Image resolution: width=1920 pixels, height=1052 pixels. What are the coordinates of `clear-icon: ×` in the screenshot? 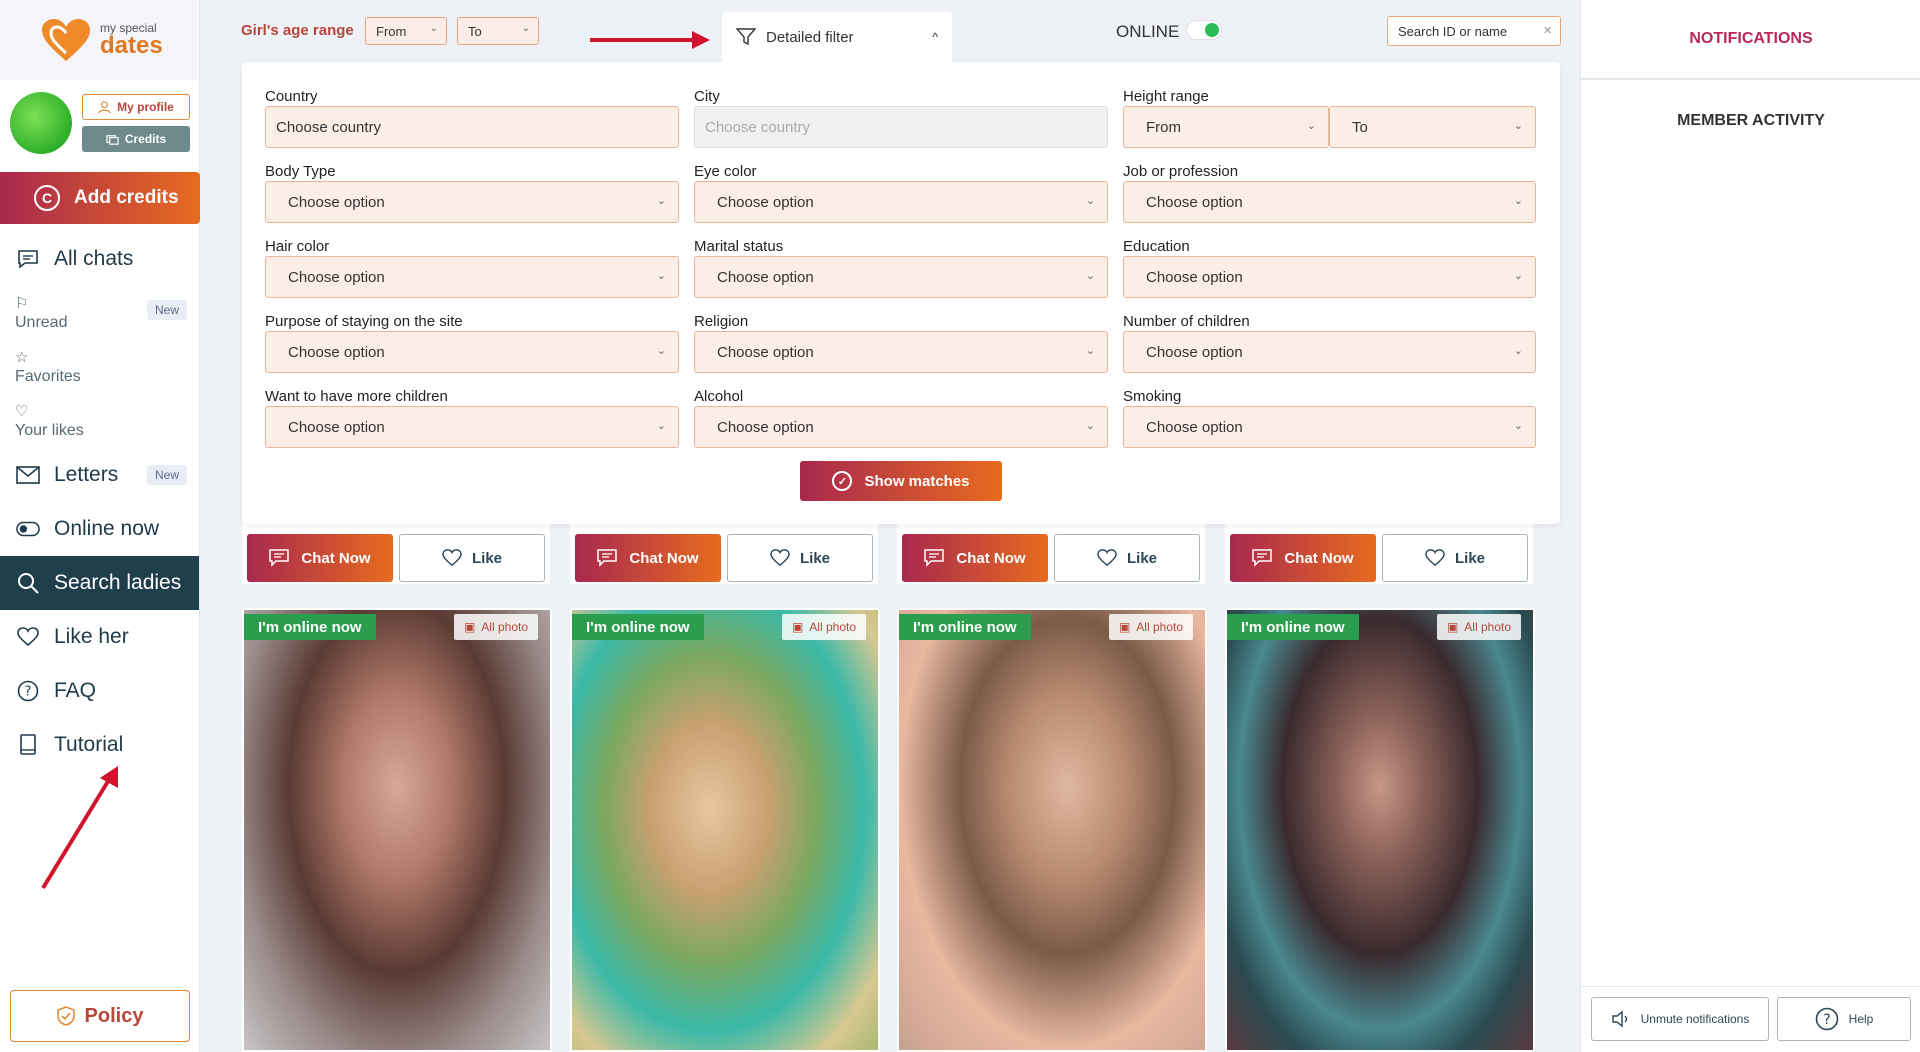 It's located at (1547, 30).